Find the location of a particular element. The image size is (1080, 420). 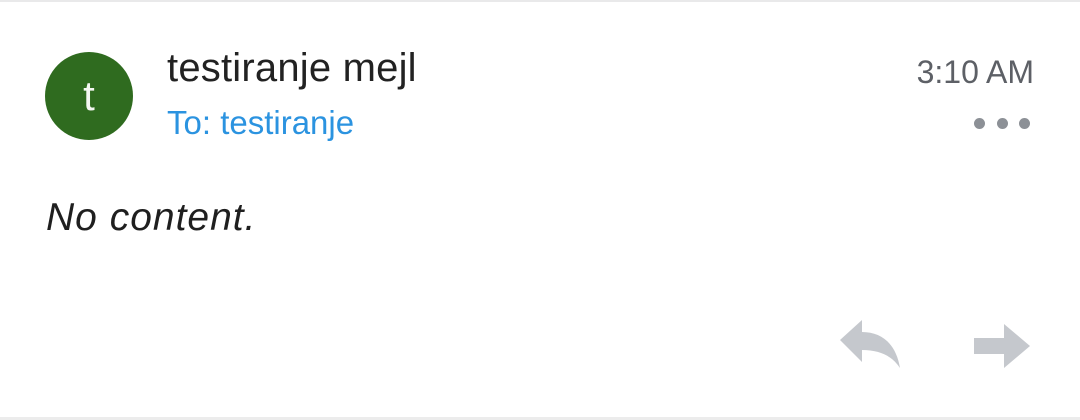

avatar: t is located at coordinates (89, 96).